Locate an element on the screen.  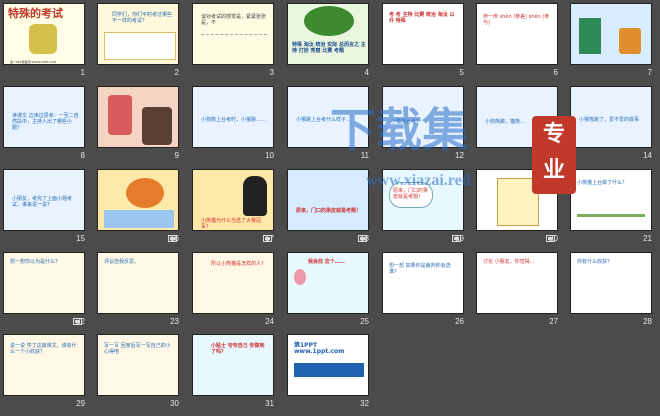
slide-10: 小狗熊上台考时，小猴跳…… 10 is located at coordinates (239, 127).